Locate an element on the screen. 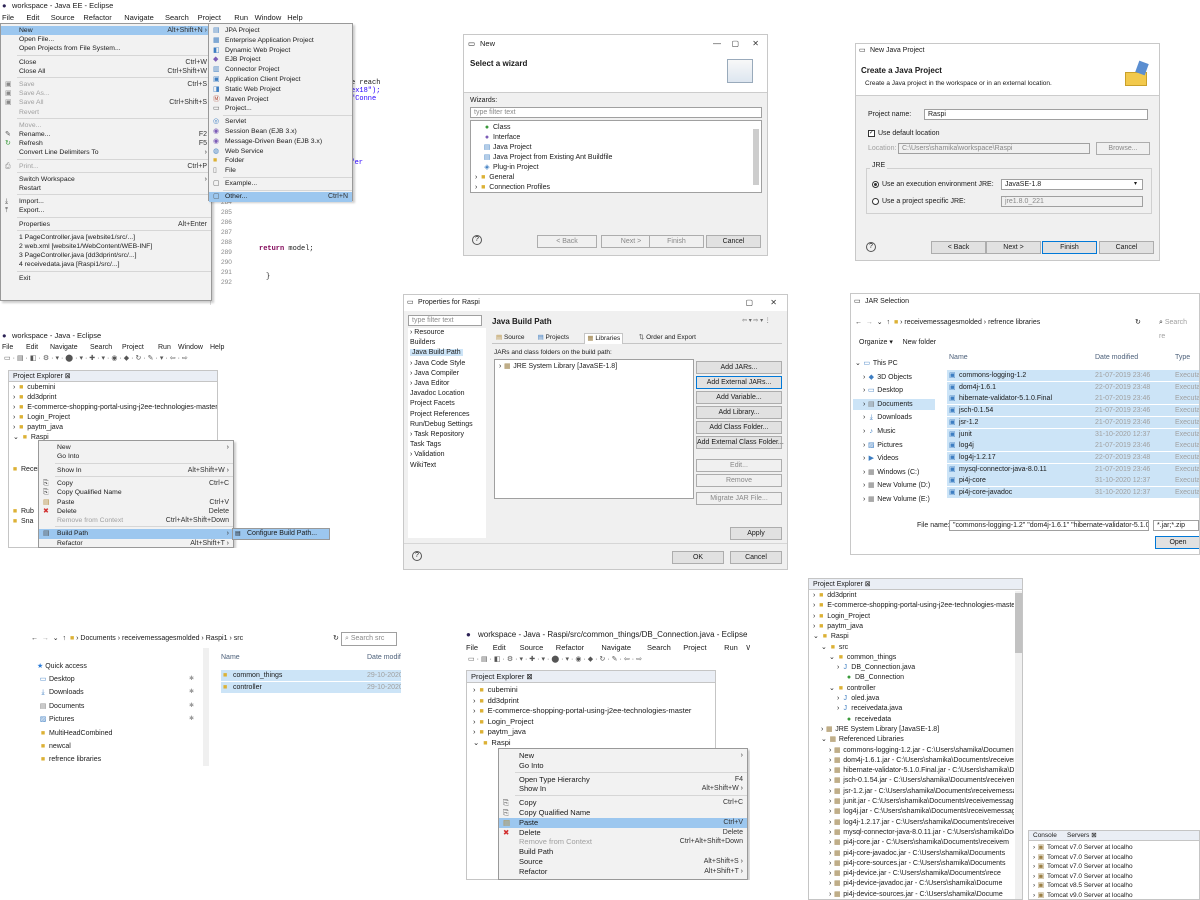  menu-window: Window is located at coordinates (268, 17).